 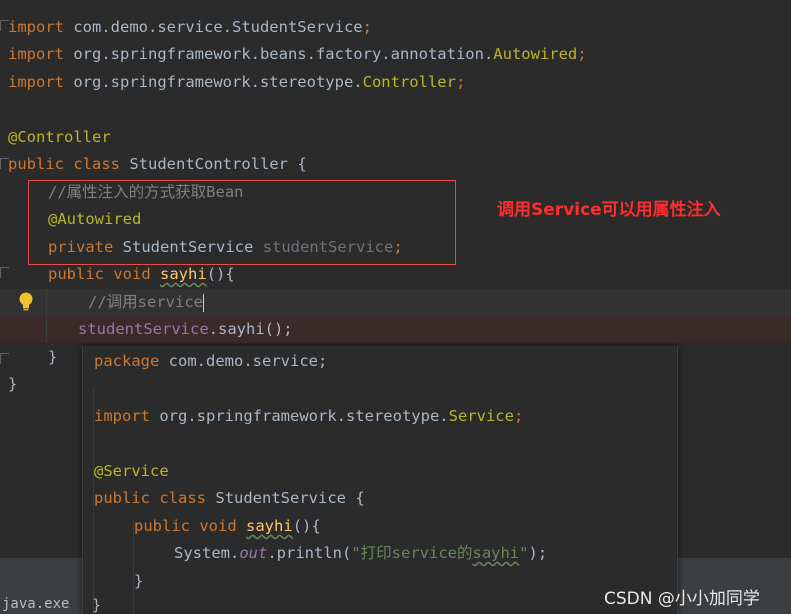 I want to click on code-line-import-1: import com.demo.service.StudentService;, so click(x=190, y=27).